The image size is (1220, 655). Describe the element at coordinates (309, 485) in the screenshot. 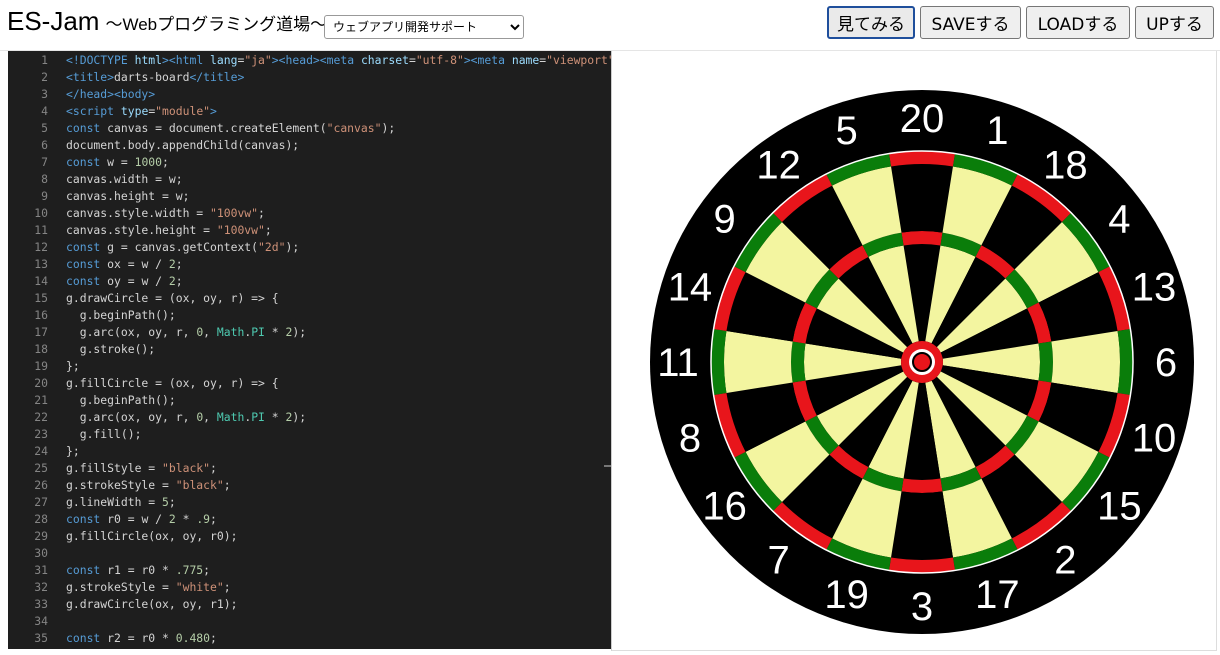

I see `code-line: 26 g.strokeStyle = "black";` at that location.